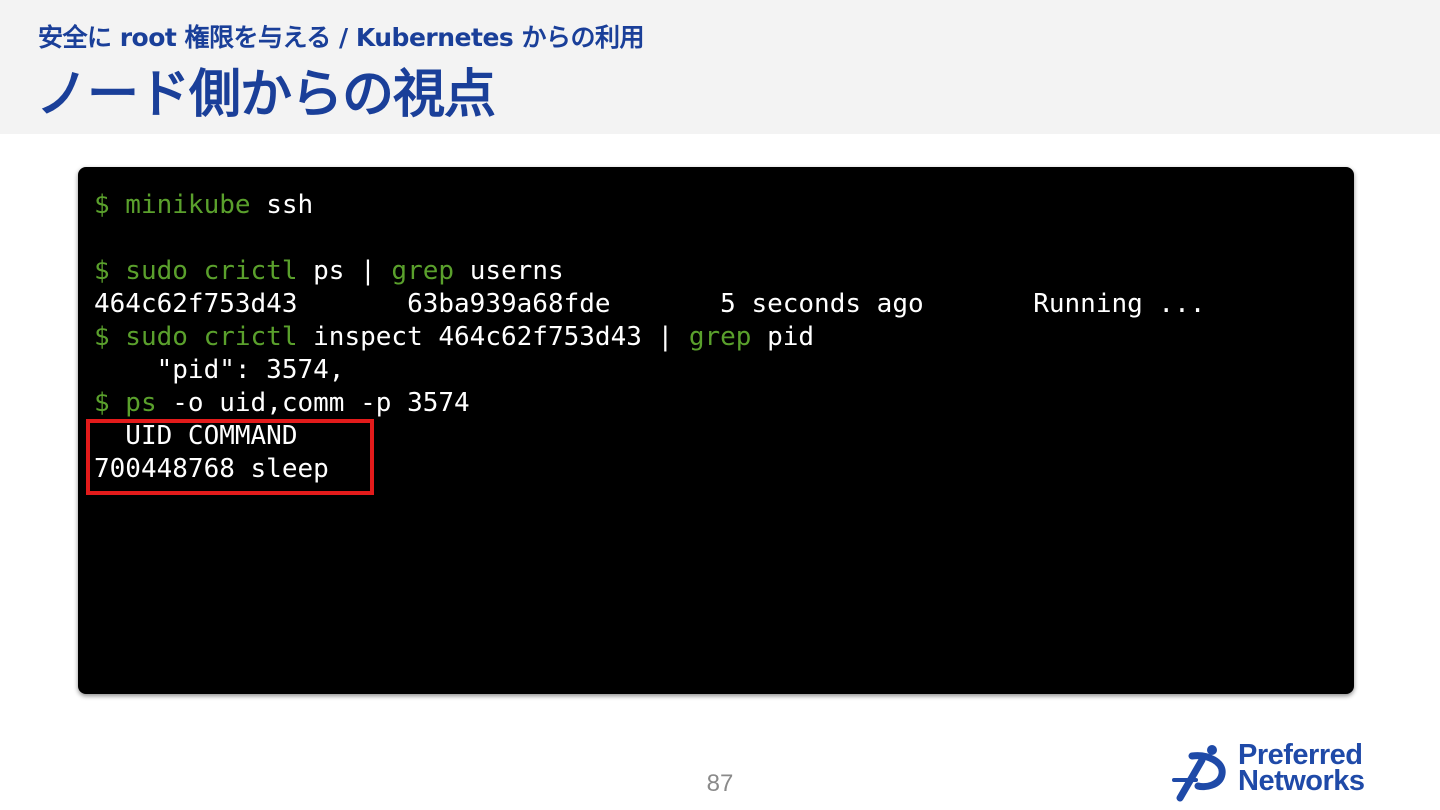 The width and height of the screenshot is (1440, 810). I want to click on command-args: ssh, so click(282, 205).